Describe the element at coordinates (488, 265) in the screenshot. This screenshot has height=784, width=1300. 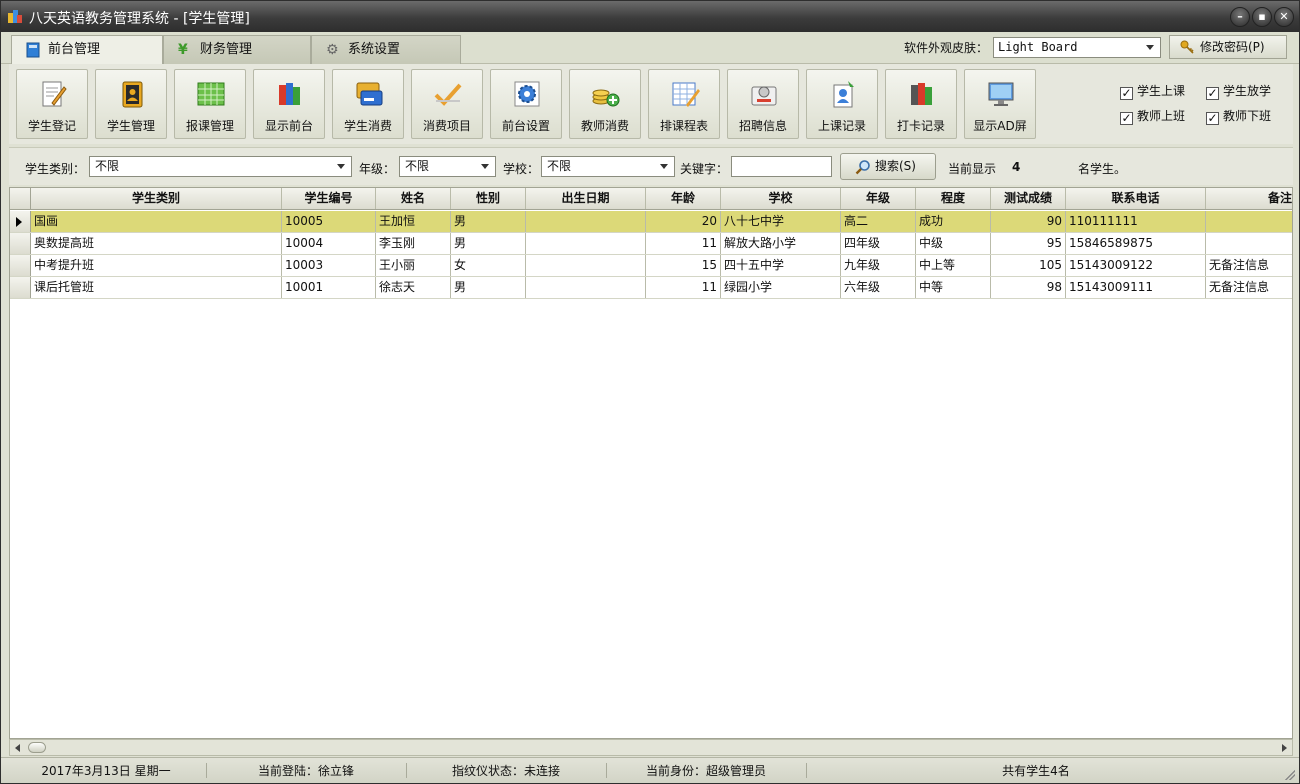
I see `cell-gender: 女` at that location.